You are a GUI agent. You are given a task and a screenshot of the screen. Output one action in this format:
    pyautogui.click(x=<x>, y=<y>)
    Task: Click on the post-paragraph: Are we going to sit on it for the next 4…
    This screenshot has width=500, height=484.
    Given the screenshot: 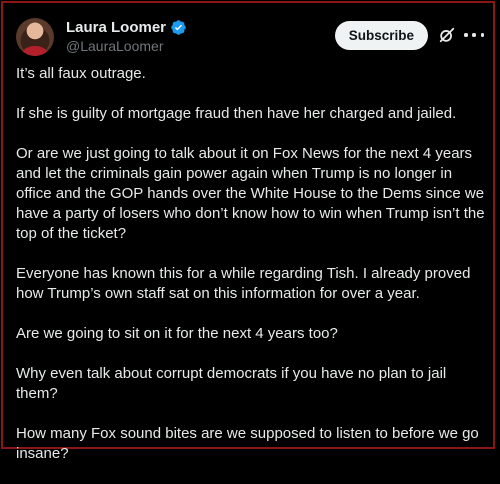 What is the action you would take?
    pyautogui.click(x=177, y=333)
    